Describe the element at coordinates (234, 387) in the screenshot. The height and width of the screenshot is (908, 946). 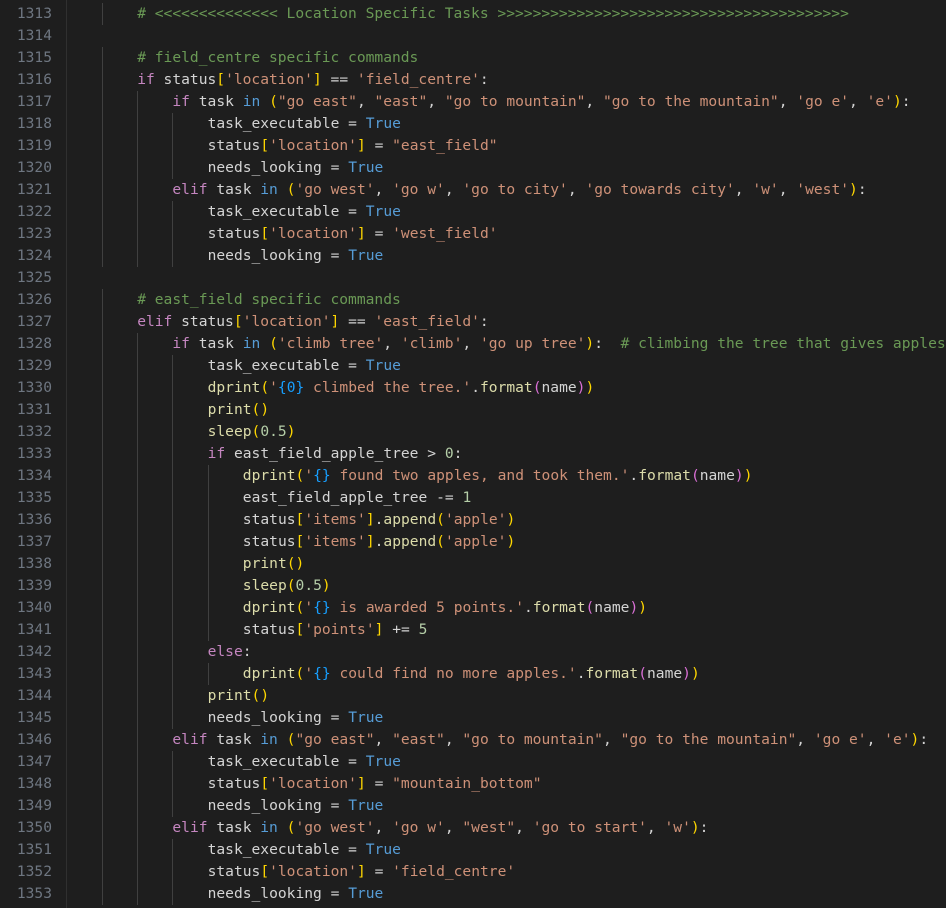
I see `code-token: dprint` at that location.